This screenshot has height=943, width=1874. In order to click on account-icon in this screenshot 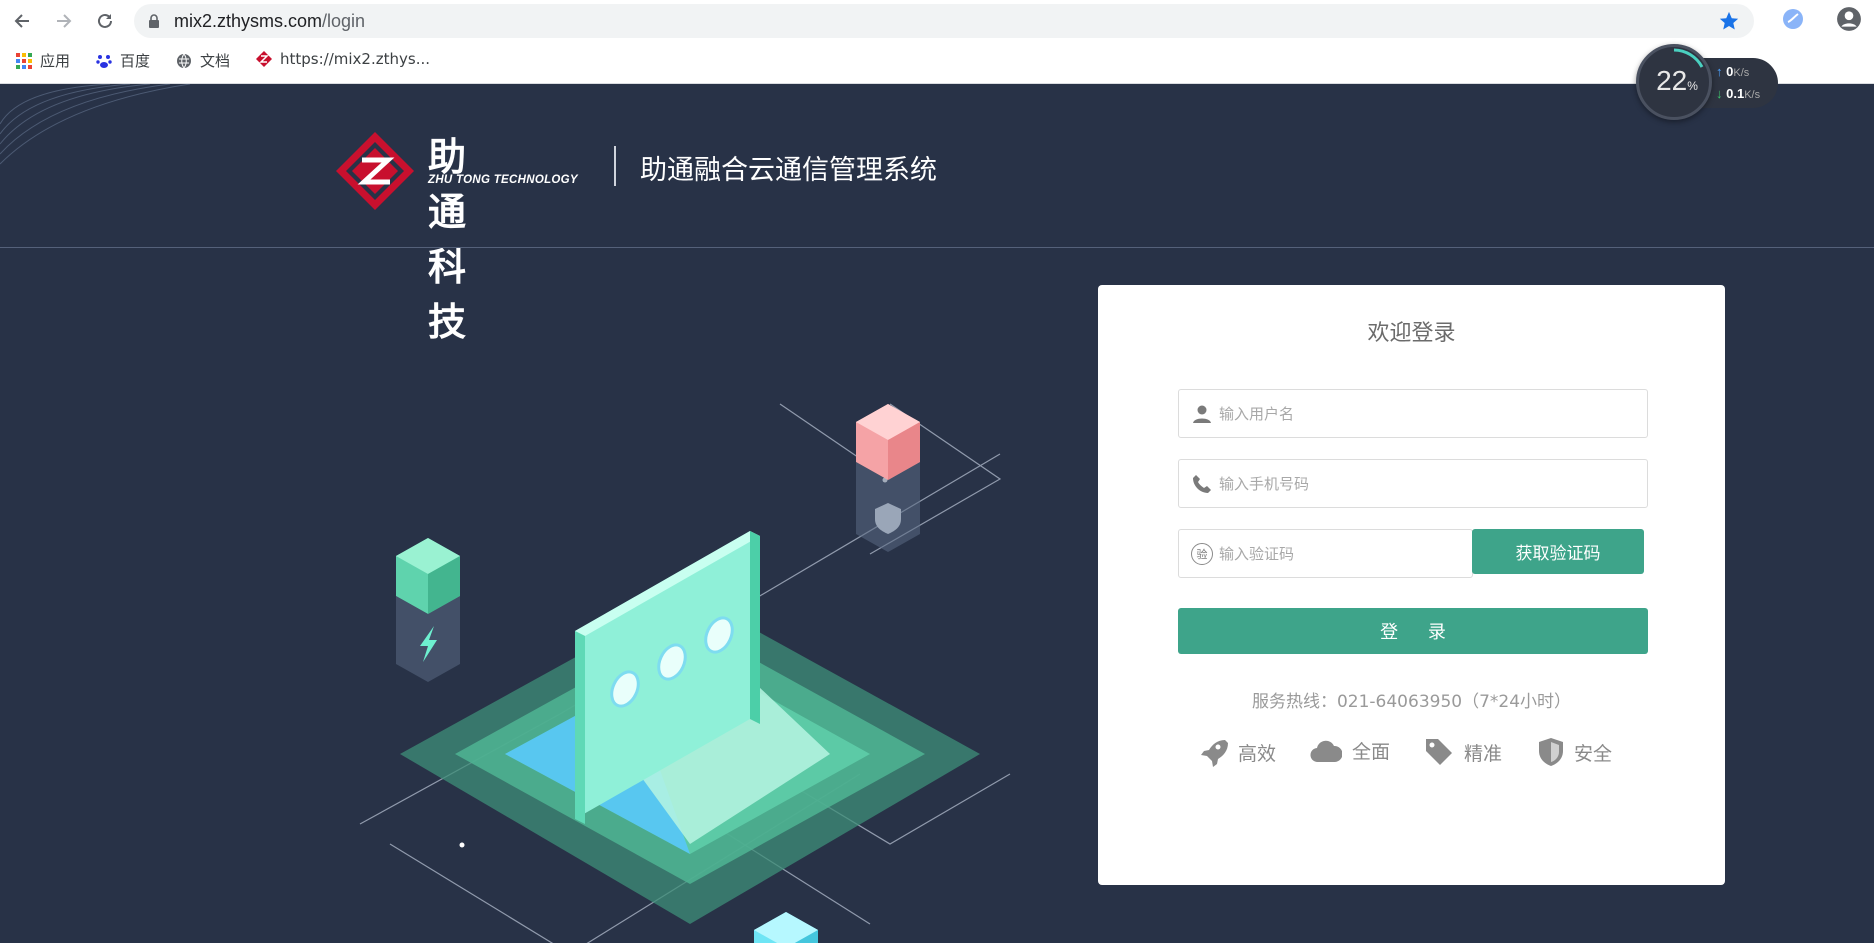, I will do `click(1849, 19)`.